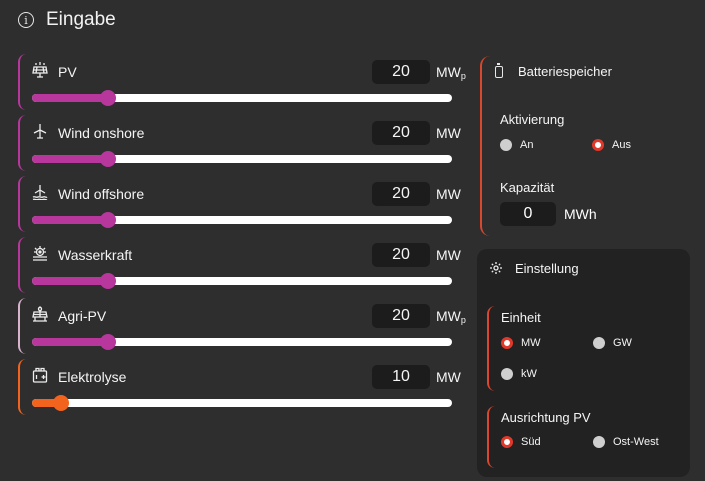 Image resolution: width=705 pixels, height=481 pixels. I want to click on radio-label: Ost-West, so click(636, 442).